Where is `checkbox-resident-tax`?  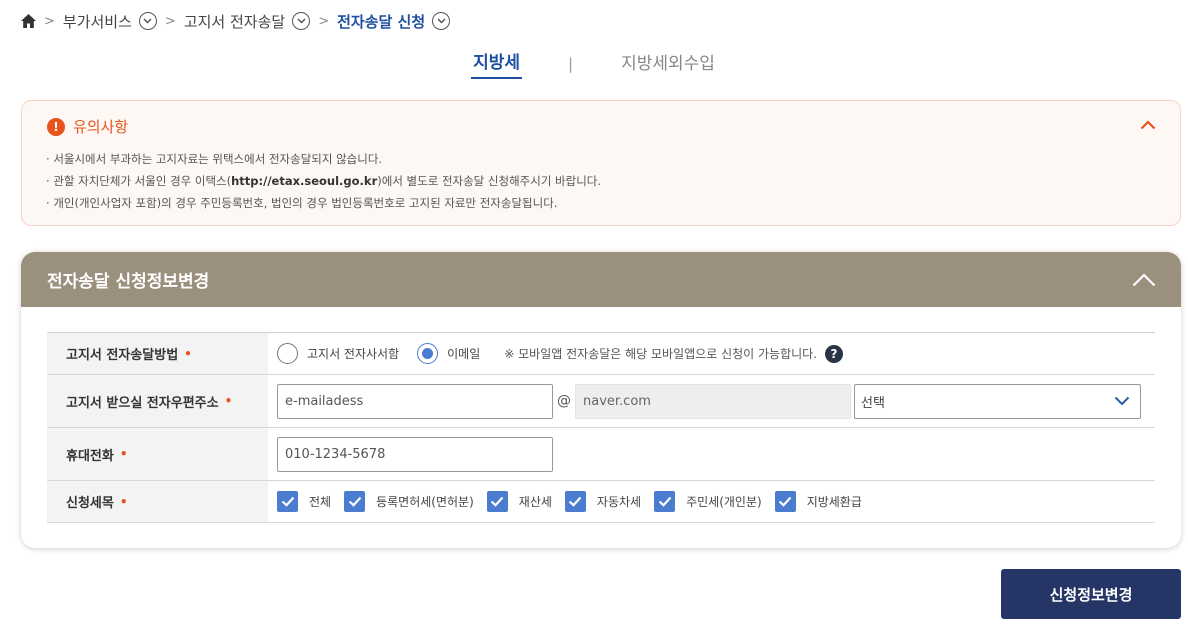 checkbox-resident-tax is located at coordinates (665, 501).